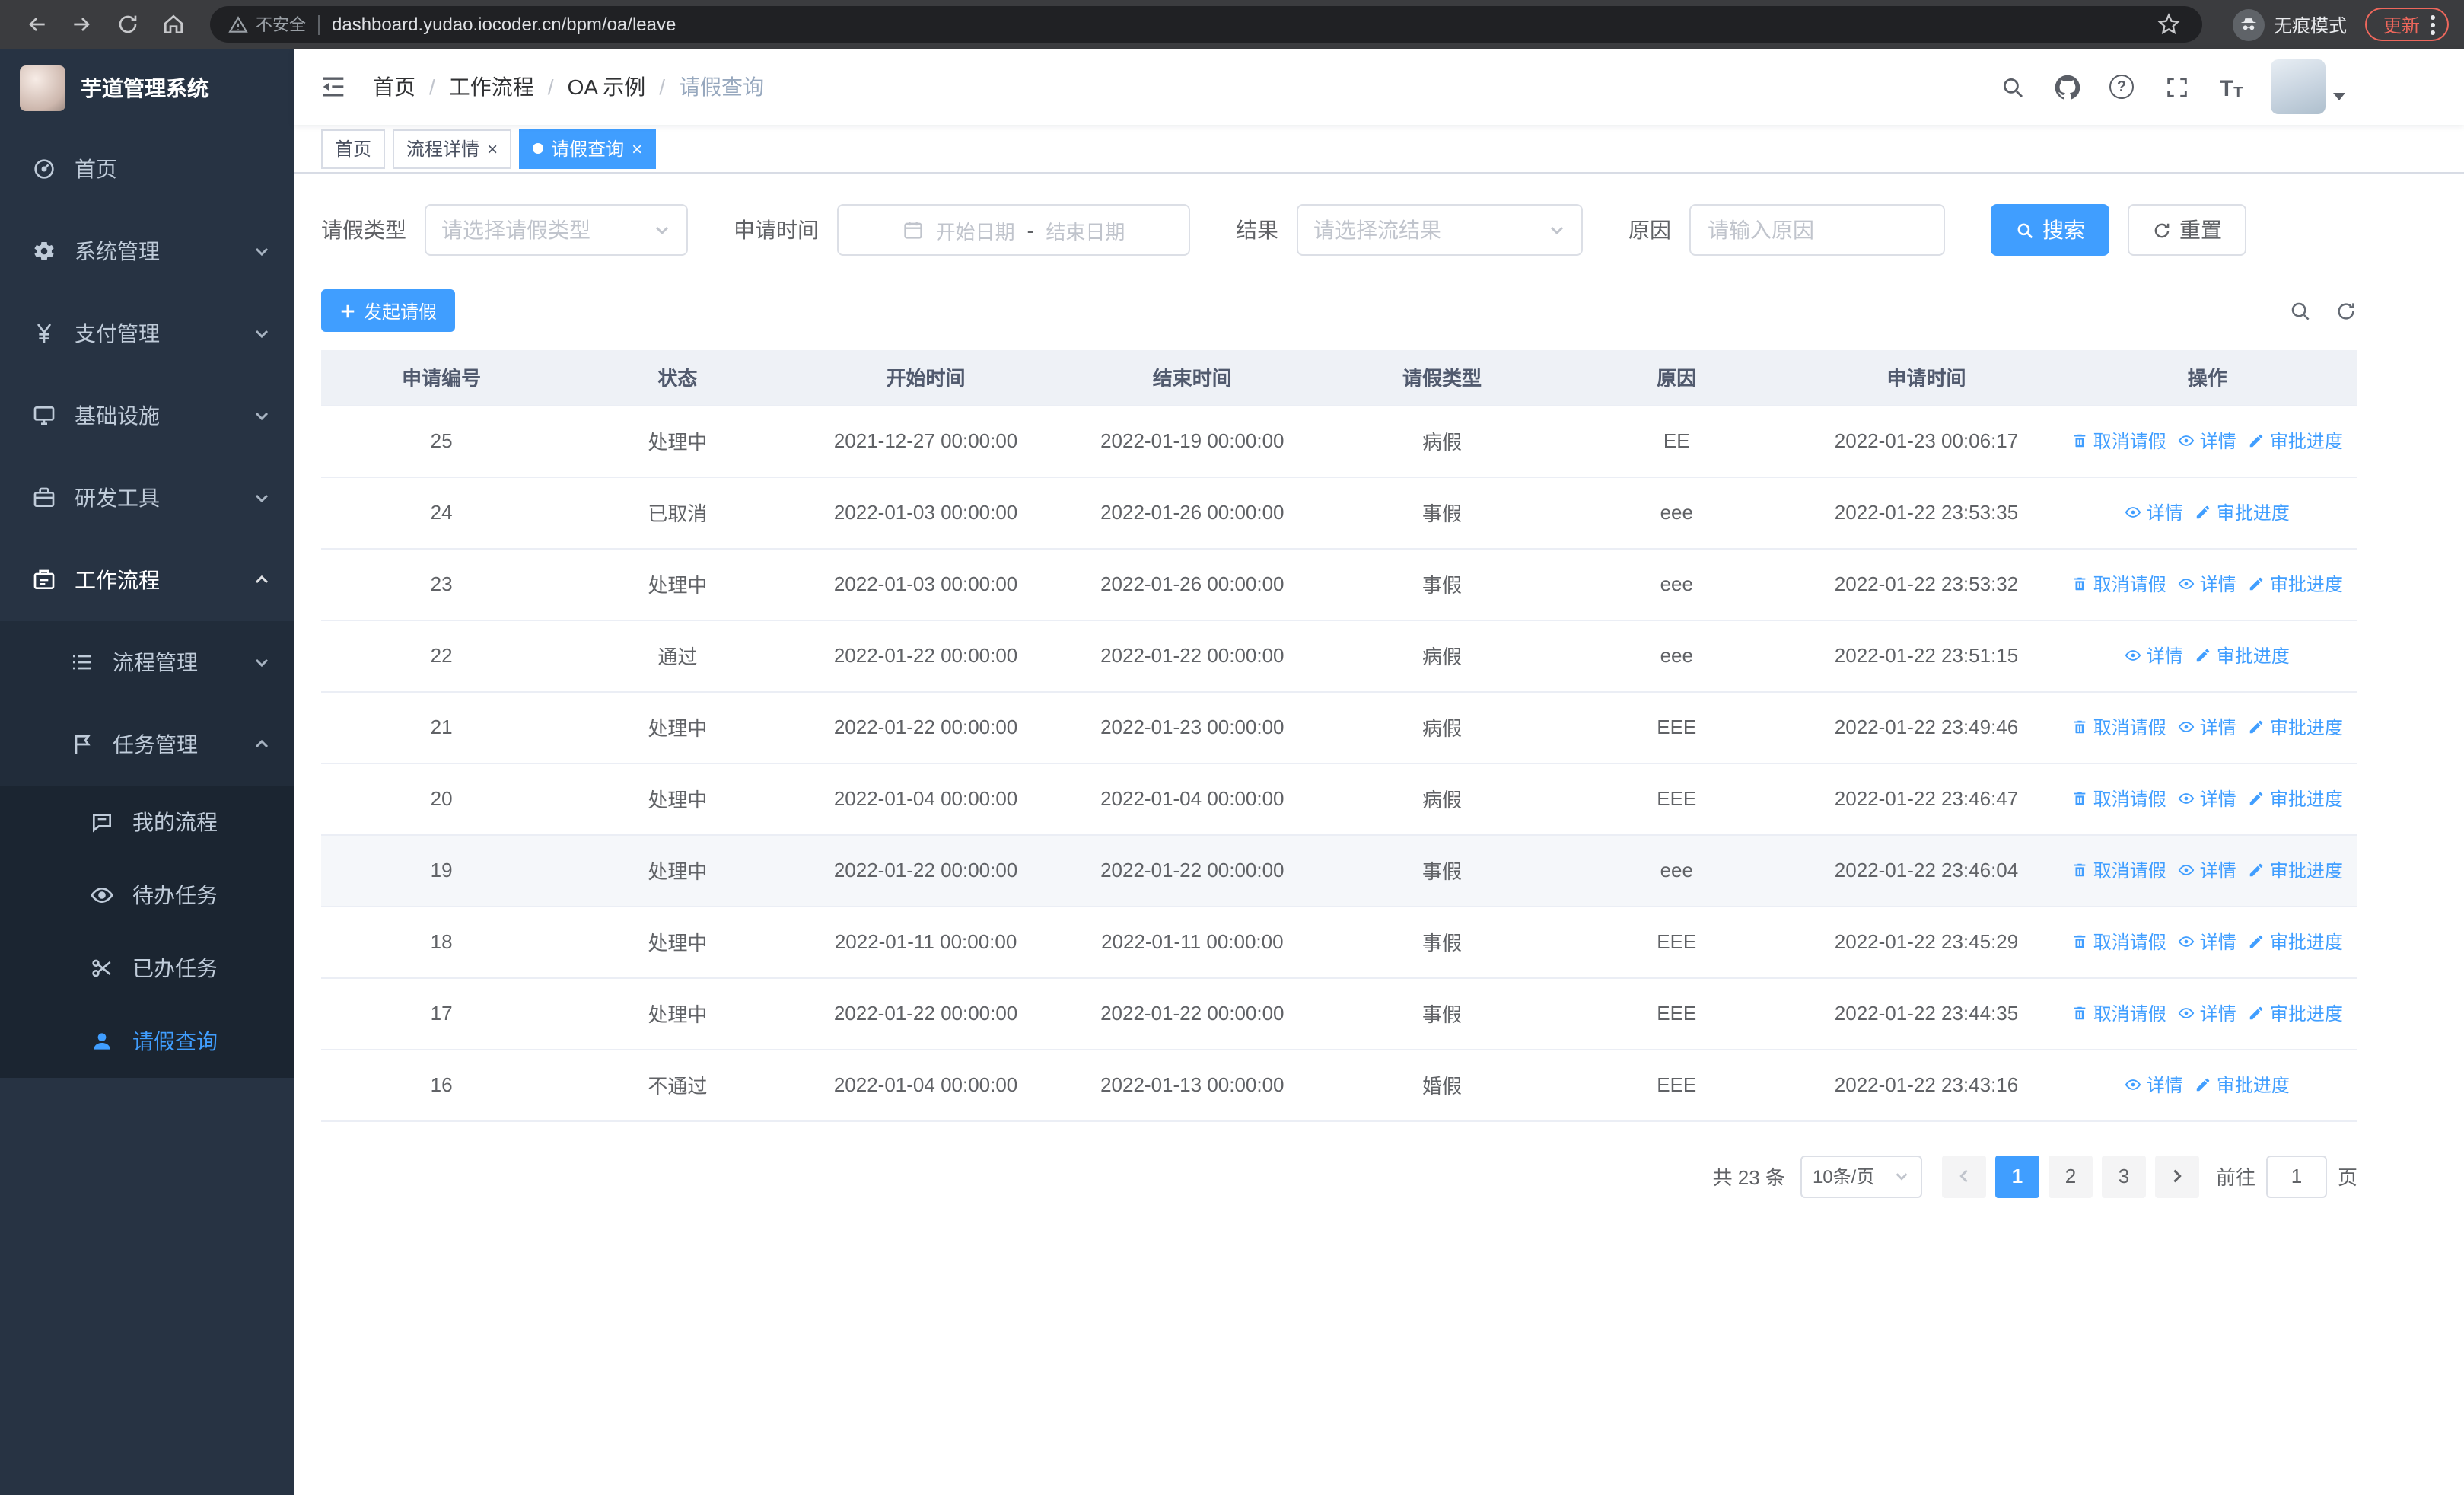 Image resolution: width=2464 pixels, height=1495 pixels. I want to click on user-menu, so click(2308, 87).